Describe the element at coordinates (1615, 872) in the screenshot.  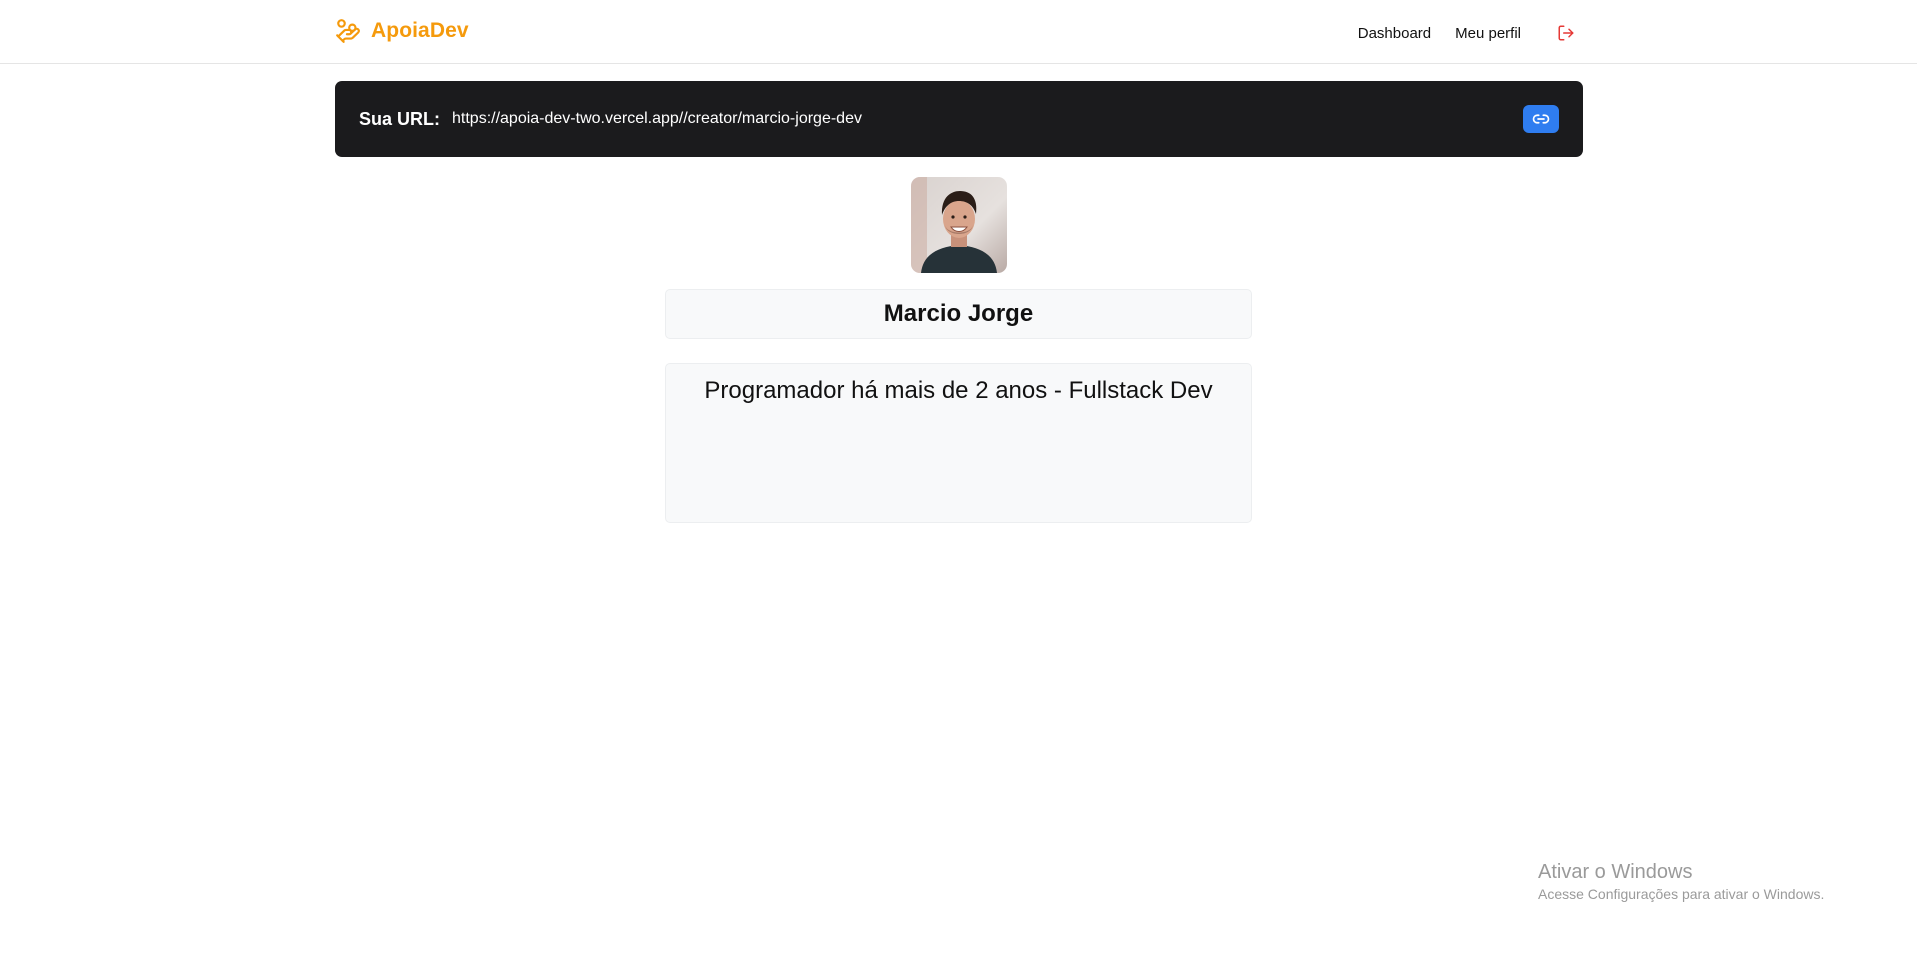
I see `watermark-title: Ativar o Windows` at that location.